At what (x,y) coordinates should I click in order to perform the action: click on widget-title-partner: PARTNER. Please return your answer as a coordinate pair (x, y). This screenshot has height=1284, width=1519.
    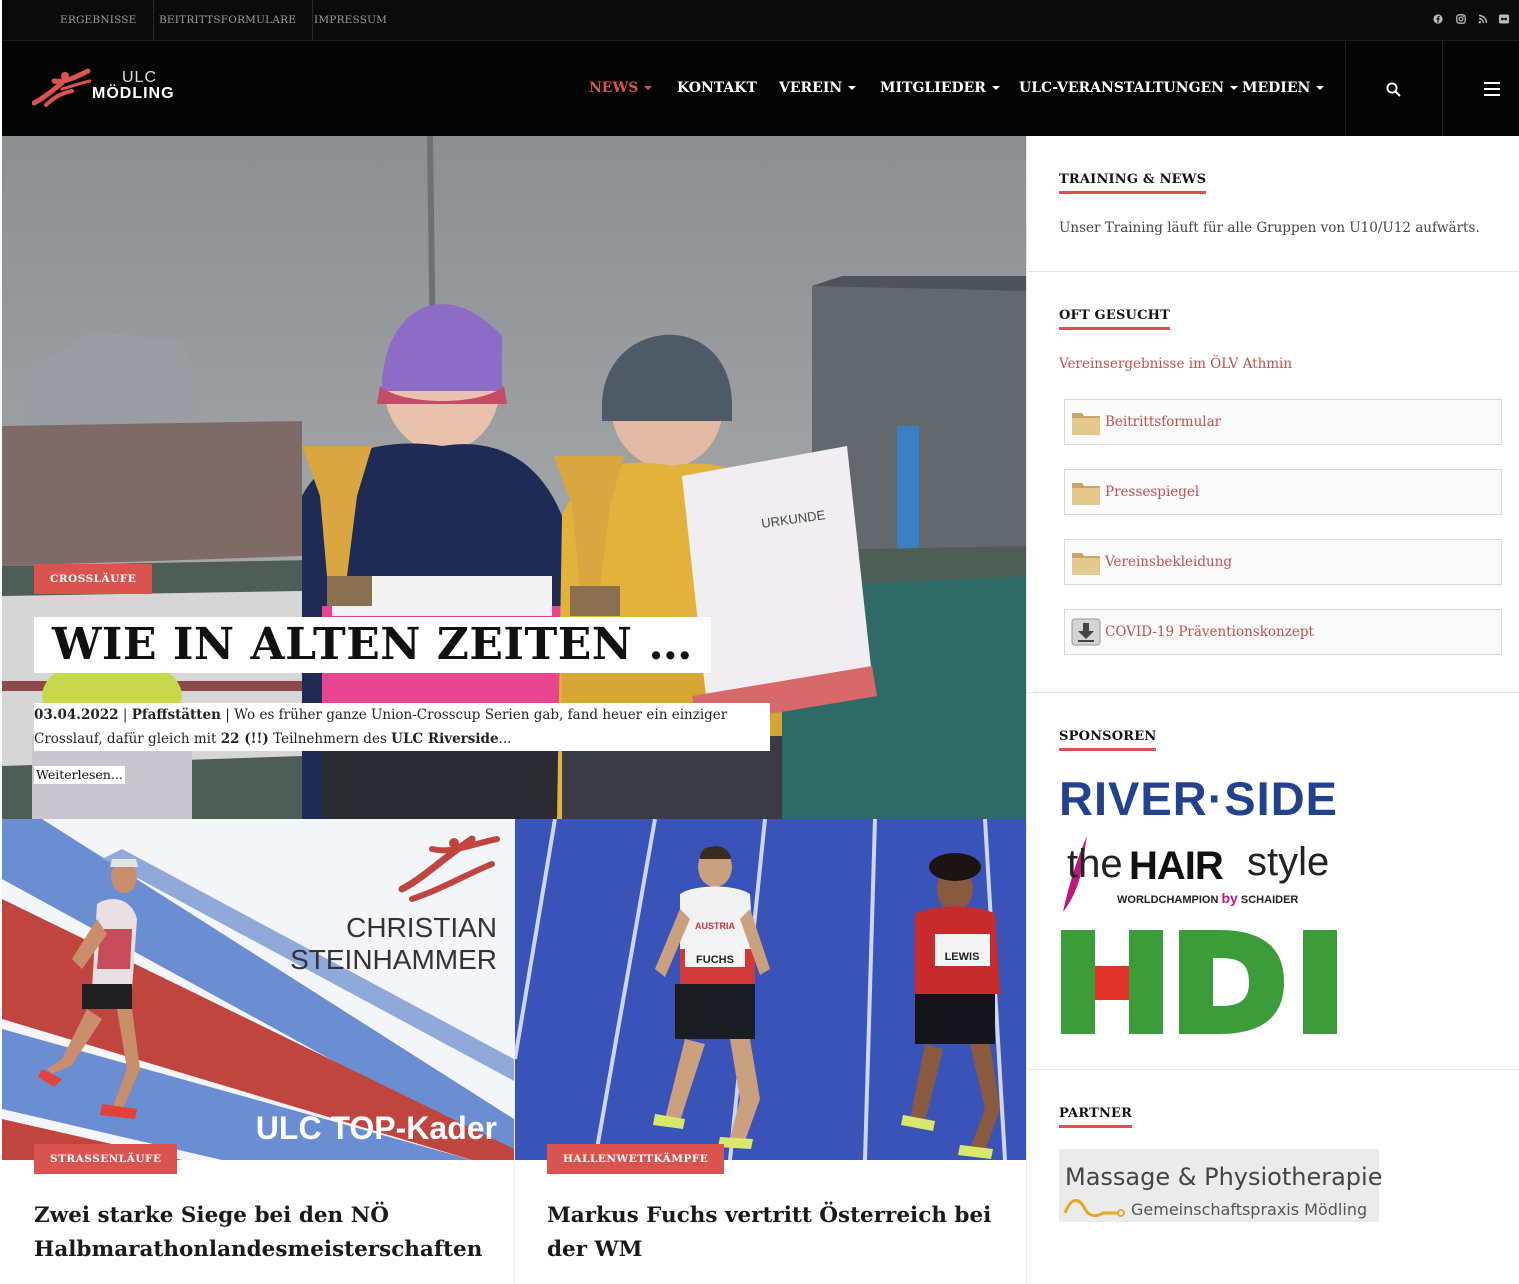
    Looking at the image, I should click on (1096, 1117).